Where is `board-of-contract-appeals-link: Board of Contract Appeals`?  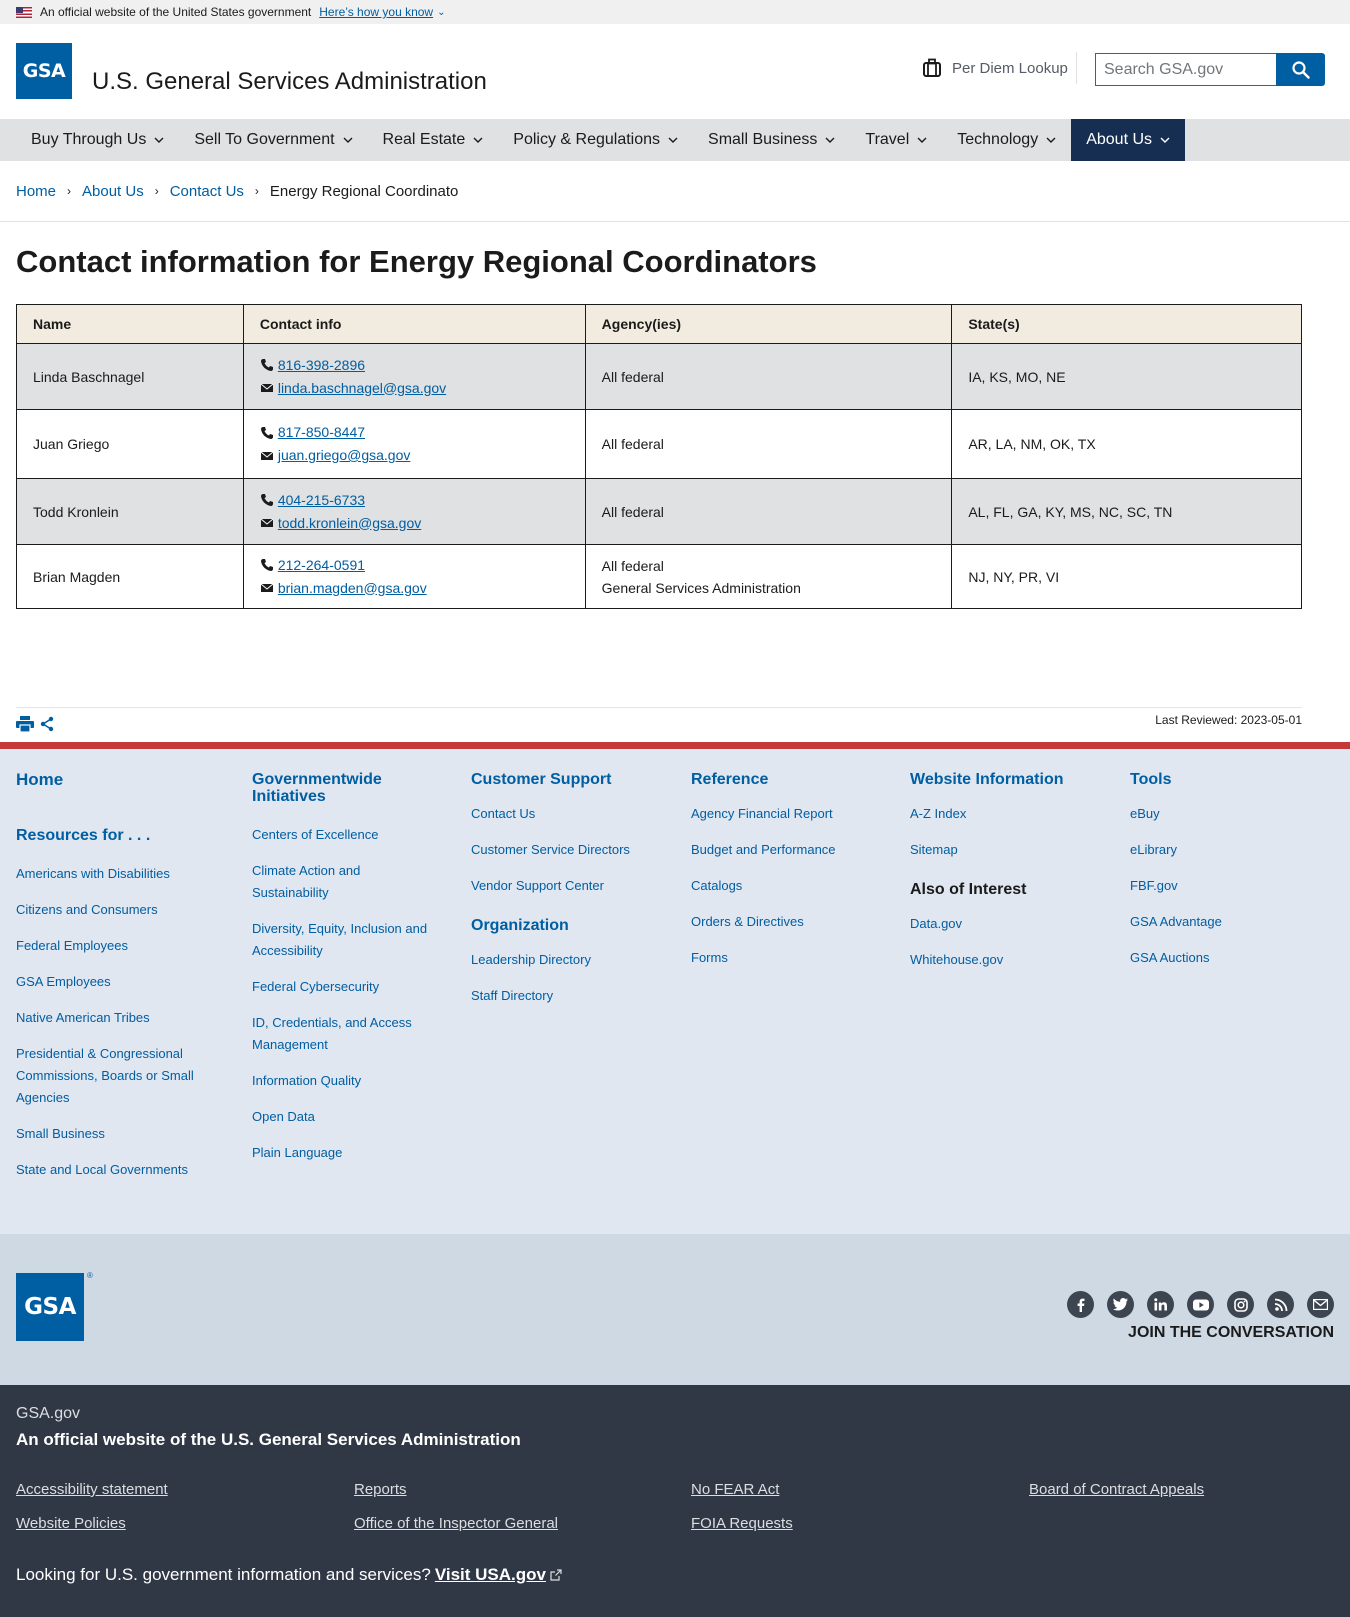 board-of-contract-appeals-link: Board of Contract Appeals is located at coordinates (1116, 1489).